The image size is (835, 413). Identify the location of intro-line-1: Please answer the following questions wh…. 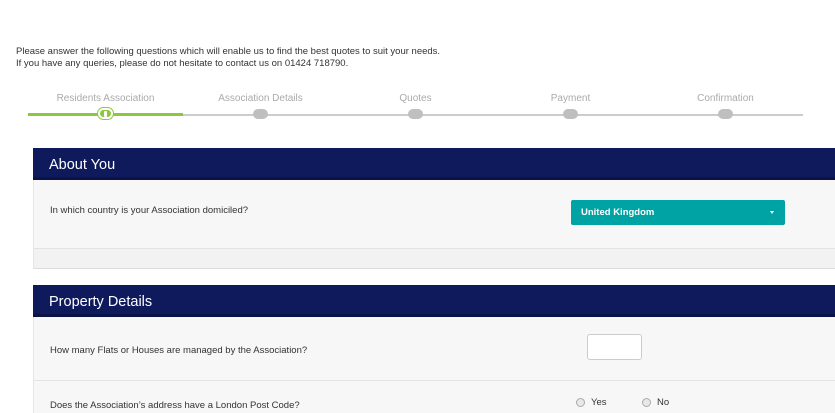
(228, 51).